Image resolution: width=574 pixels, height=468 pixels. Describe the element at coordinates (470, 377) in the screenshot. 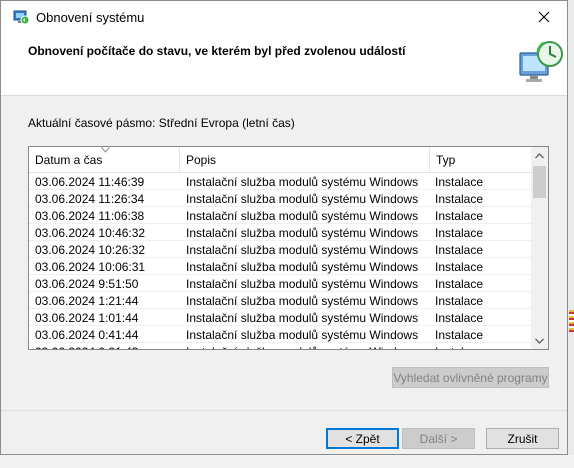

I see `scan-affected-programs-button: Vyhledat ovlivněné programy` at that location.